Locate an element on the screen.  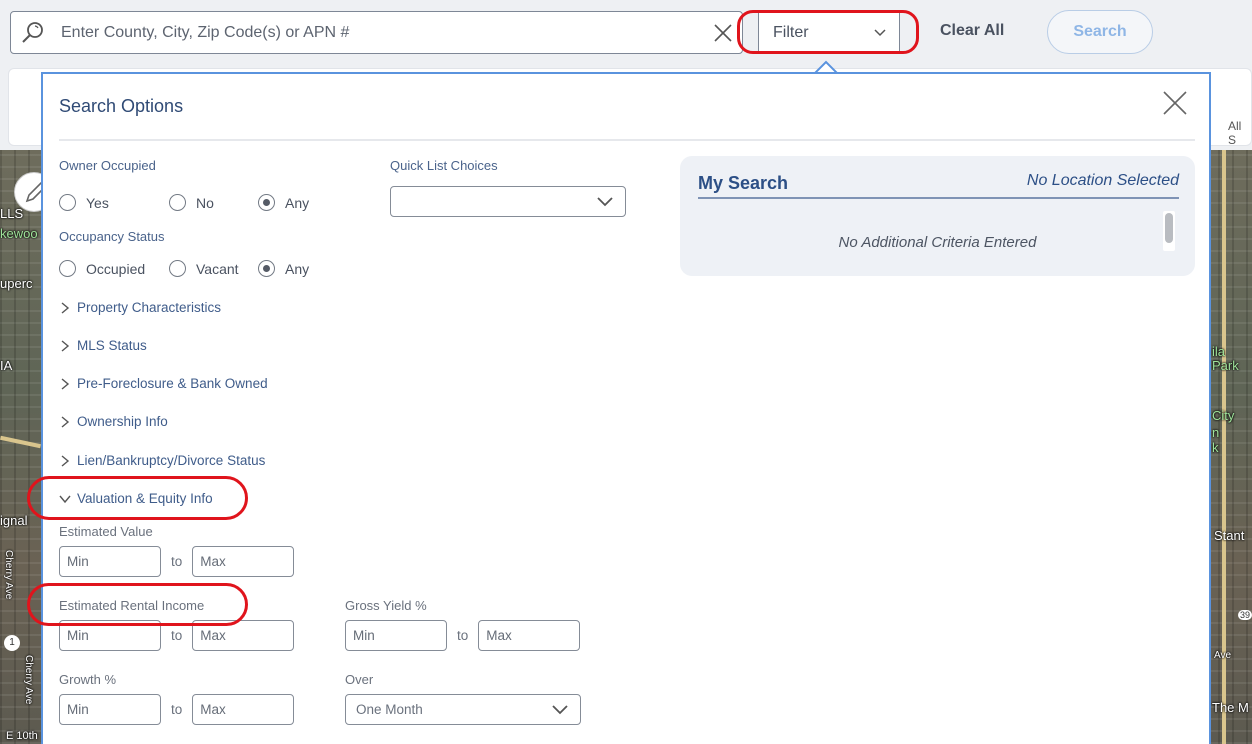
section-lien-bankruptcy-divorce: Lien/Bankruptcy/Divorce Status is located at coordinates (162, 460).